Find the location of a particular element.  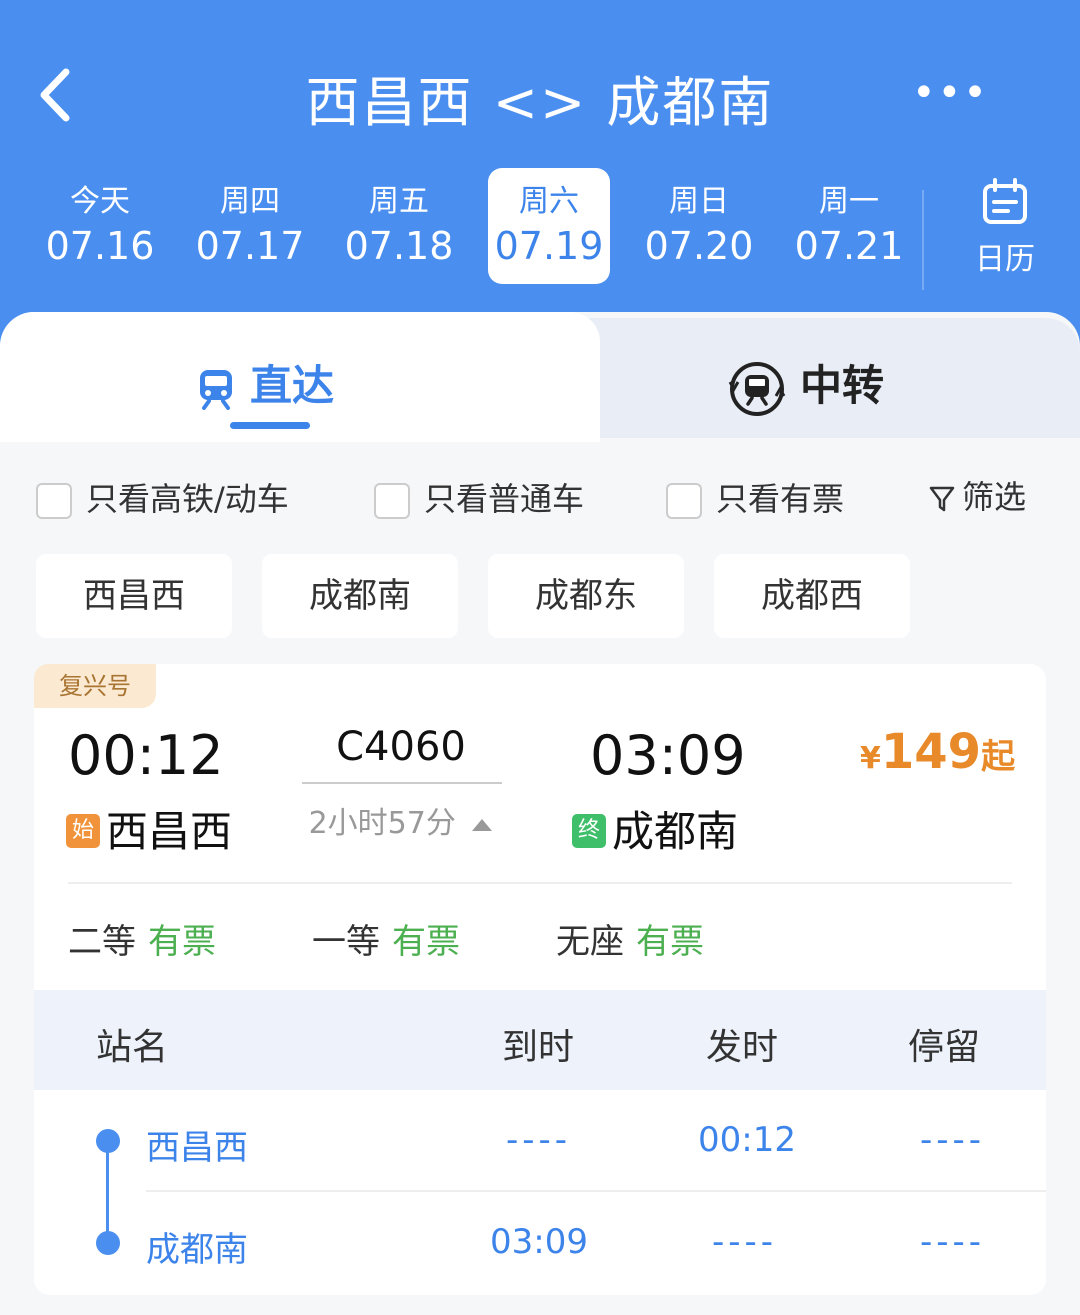

stop-station-name: 西昌西 is located at coordinates (197, 1148).